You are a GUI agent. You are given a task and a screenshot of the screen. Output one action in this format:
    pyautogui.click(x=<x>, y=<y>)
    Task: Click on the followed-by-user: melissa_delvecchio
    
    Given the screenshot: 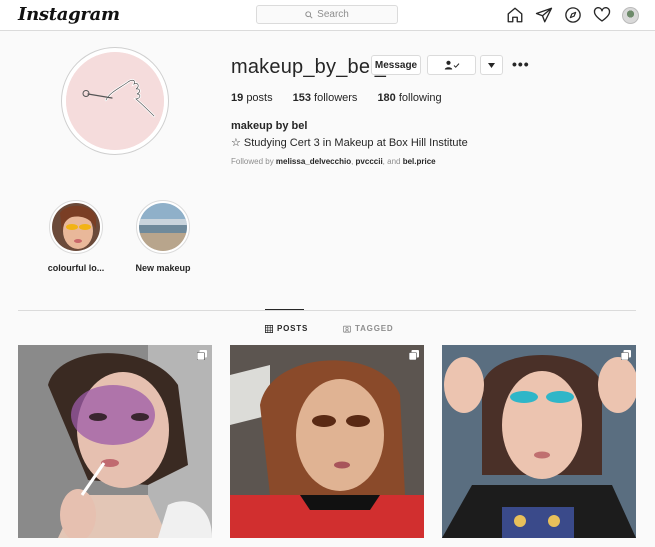 What is the action you would take?
    pyautogui.click(x=313, y=161)
    